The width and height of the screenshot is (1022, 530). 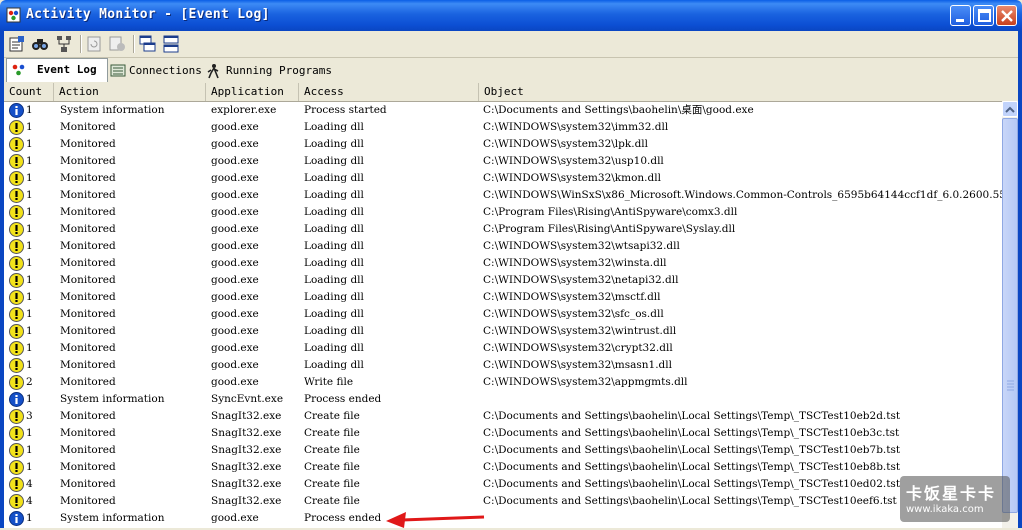 I want to click on close-button, so click(x=1006, y=15).